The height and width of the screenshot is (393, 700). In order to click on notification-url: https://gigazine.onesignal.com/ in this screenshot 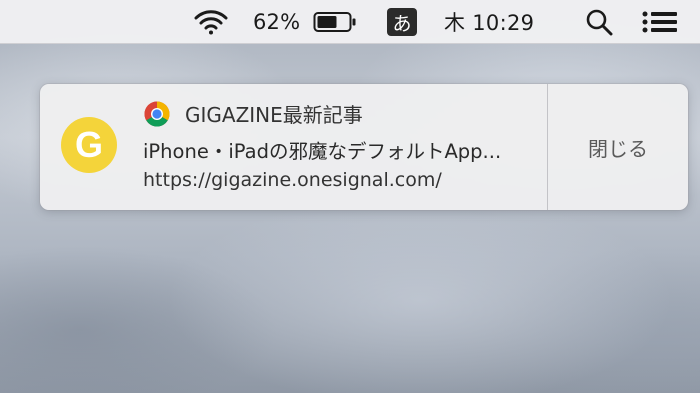, I will do `click(292, 180)`.